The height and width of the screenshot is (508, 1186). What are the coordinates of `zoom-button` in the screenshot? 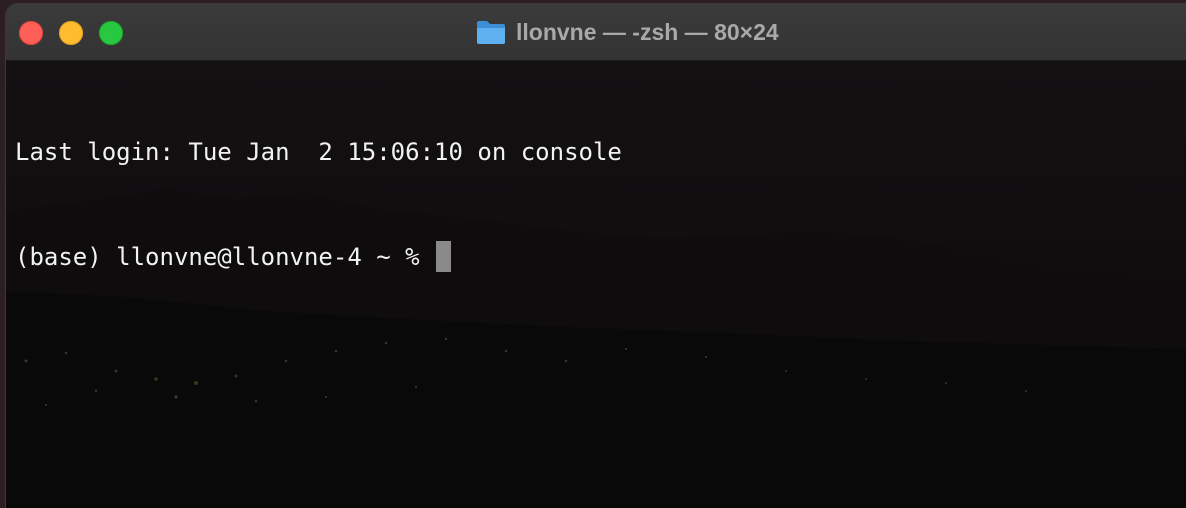 It's located at (111, 33).